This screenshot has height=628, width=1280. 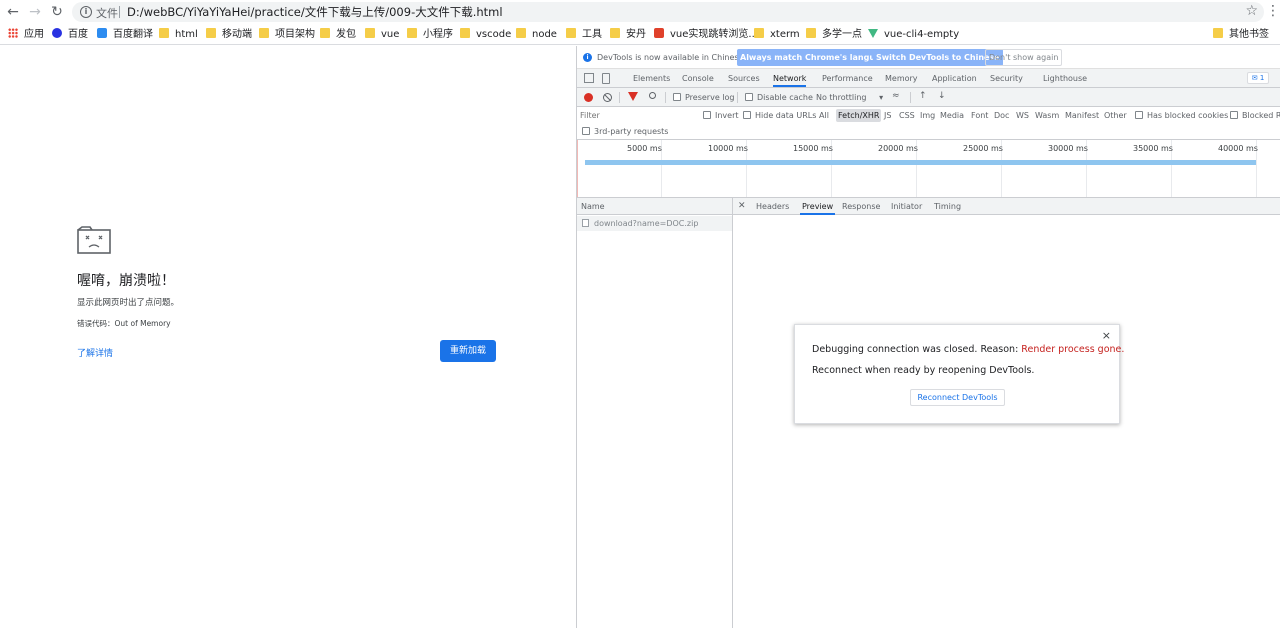 What do you see at coordinates (698, 78) in the screenshot?
I see `tab-console: Console` at bounding box center [698, 78].